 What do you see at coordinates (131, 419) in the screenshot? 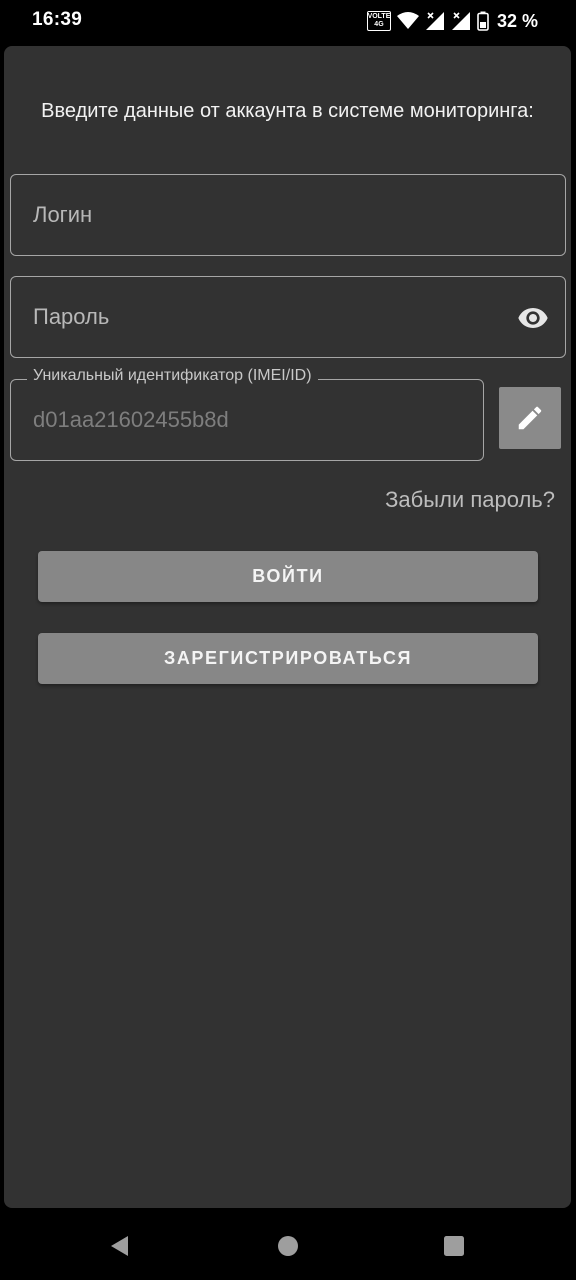
I see `imei-value: d01aa21602455b8d` at bounding box center [131, 419].